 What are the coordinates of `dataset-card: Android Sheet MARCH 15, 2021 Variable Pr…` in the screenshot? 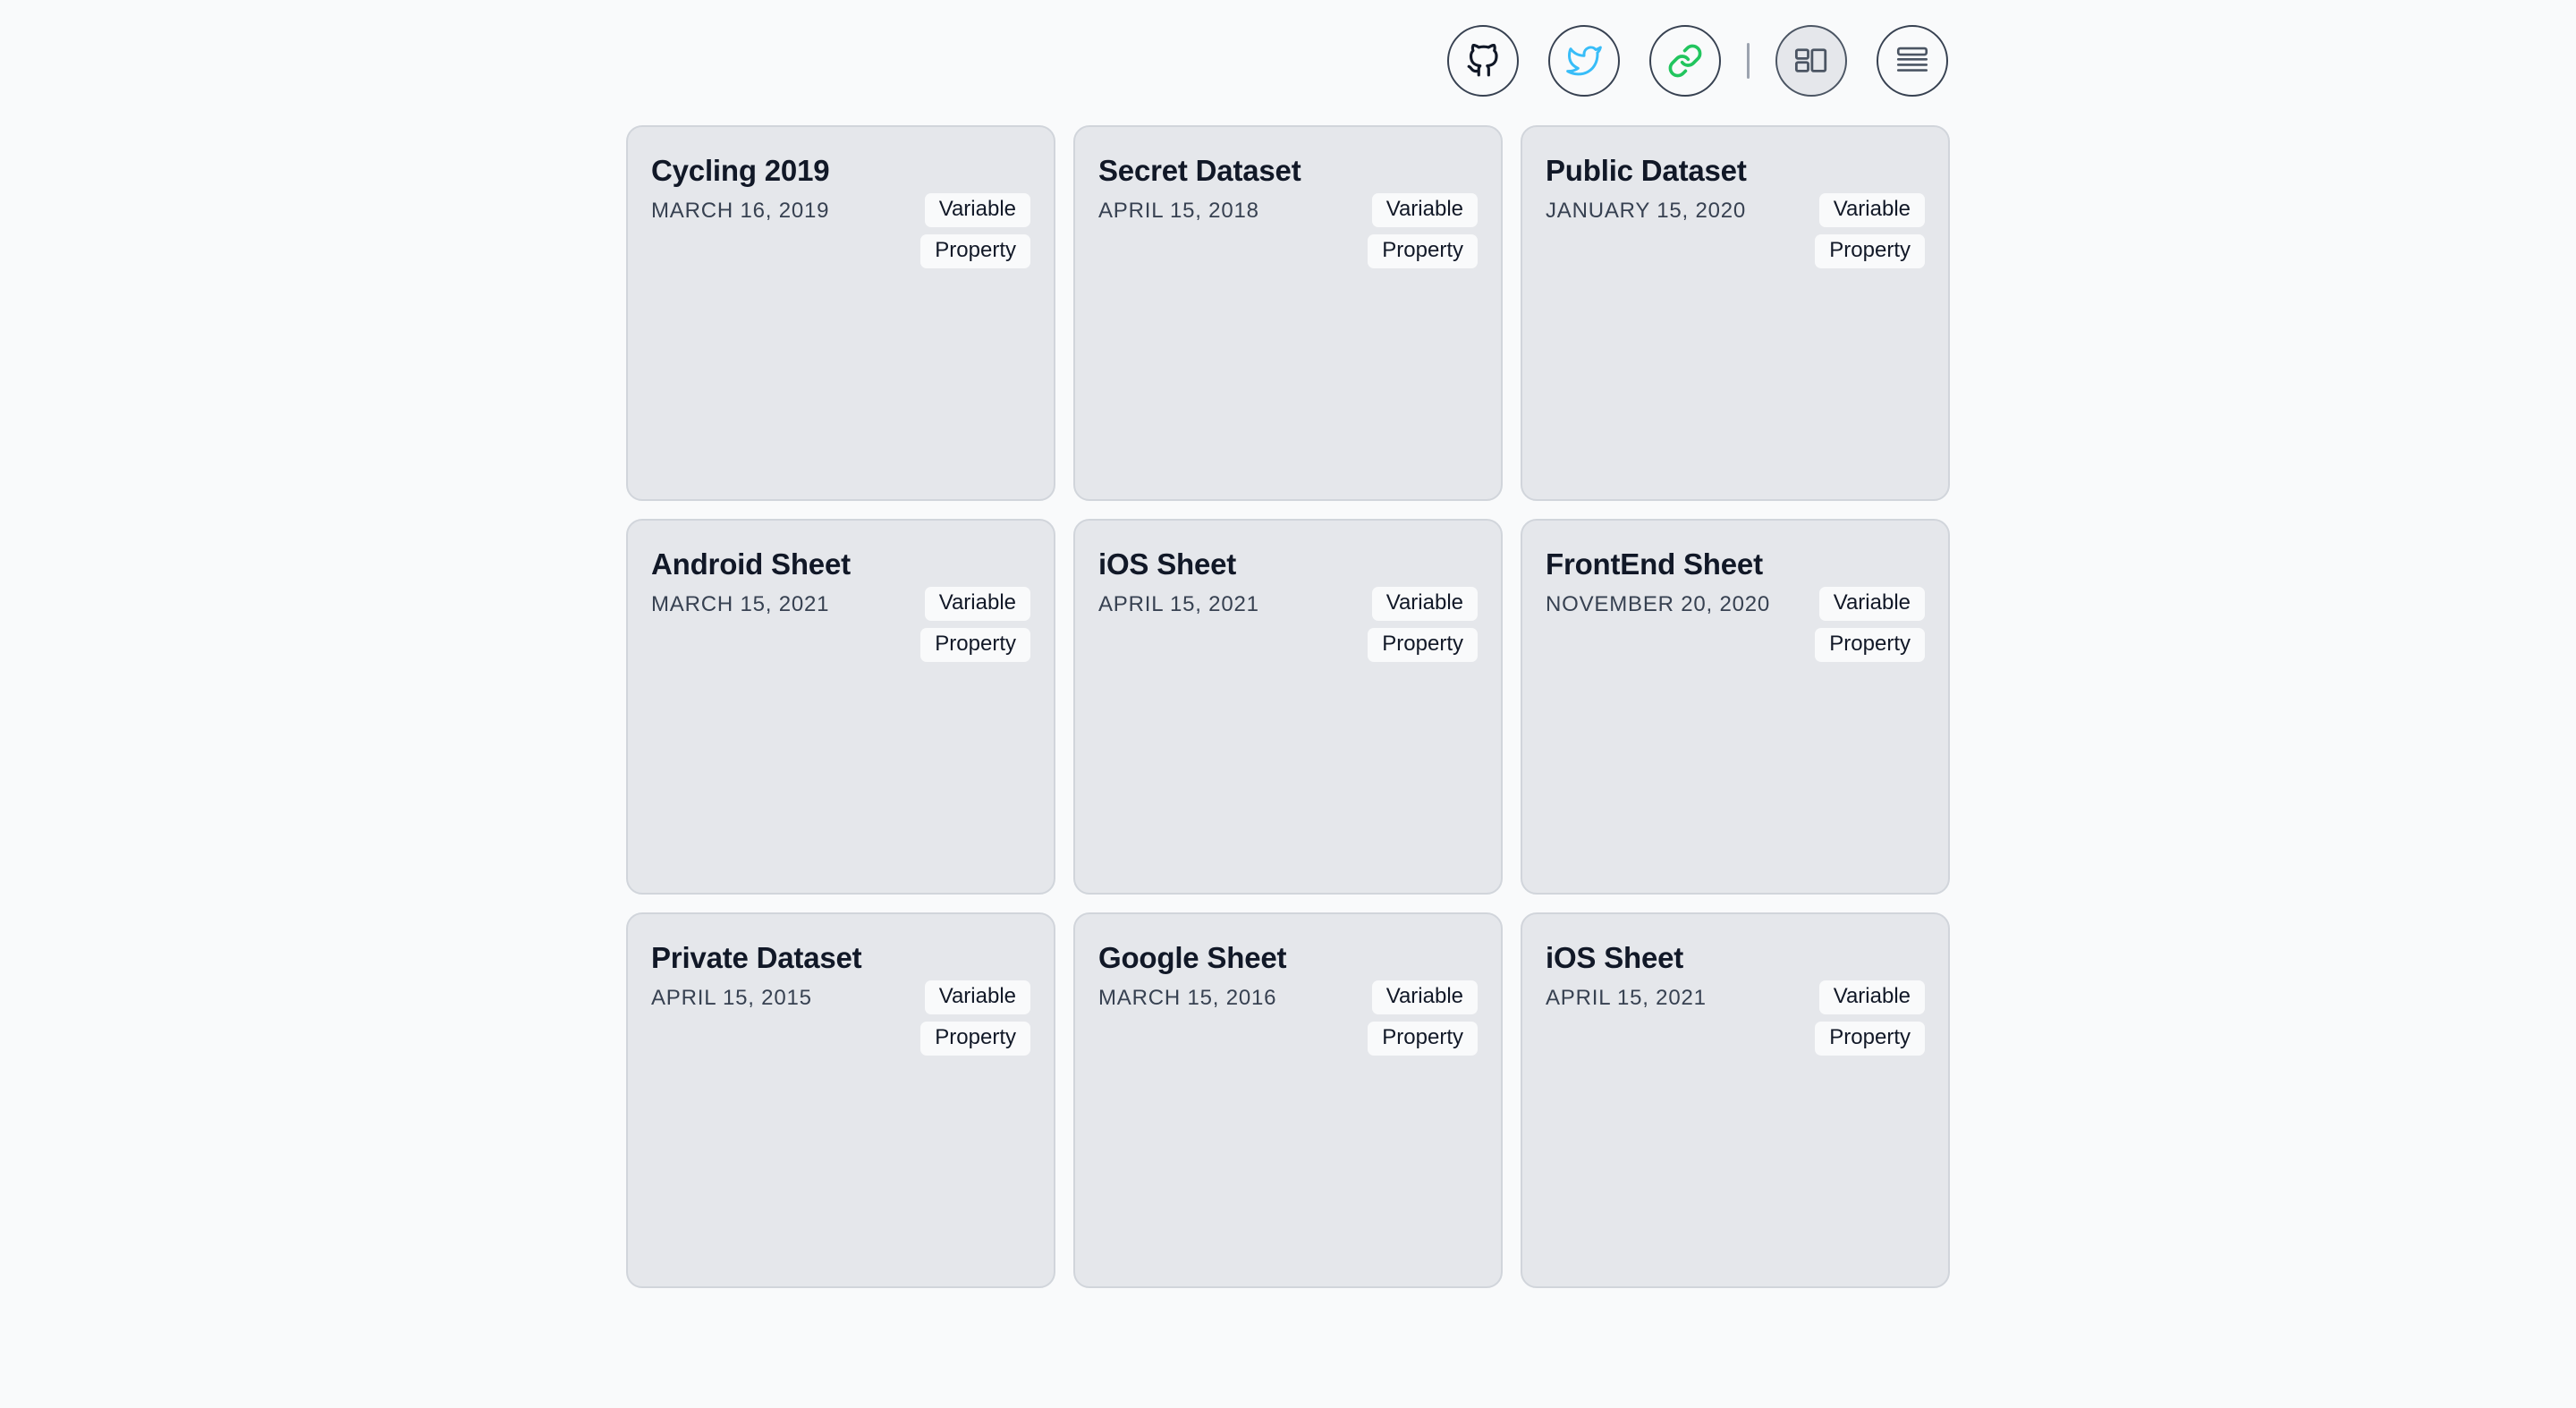 It's located at (840, 707).